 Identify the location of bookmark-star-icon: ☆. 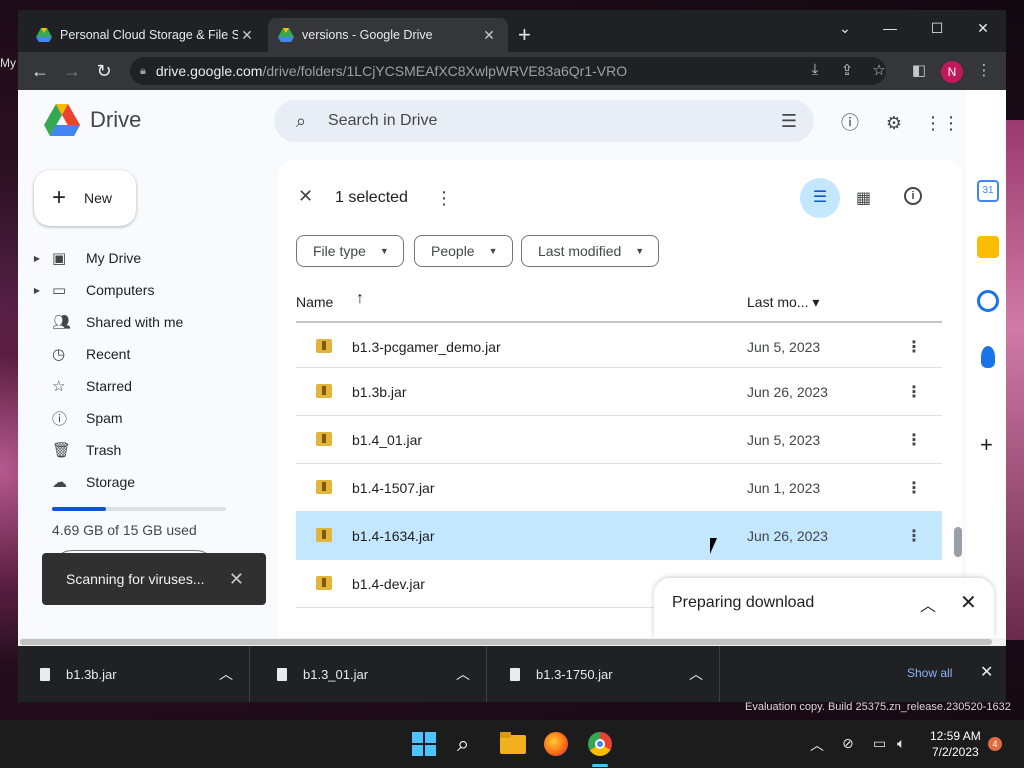
(879, 70).